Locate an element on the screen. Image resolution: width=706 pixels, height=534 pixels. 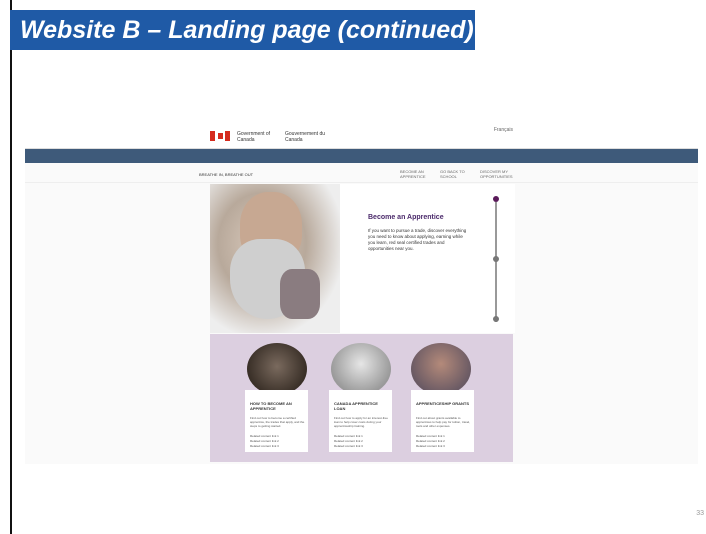
menu-link-discover-opportunities: DISCOVER MY OPPORTUNITIES is located at coordinates (496, 174).